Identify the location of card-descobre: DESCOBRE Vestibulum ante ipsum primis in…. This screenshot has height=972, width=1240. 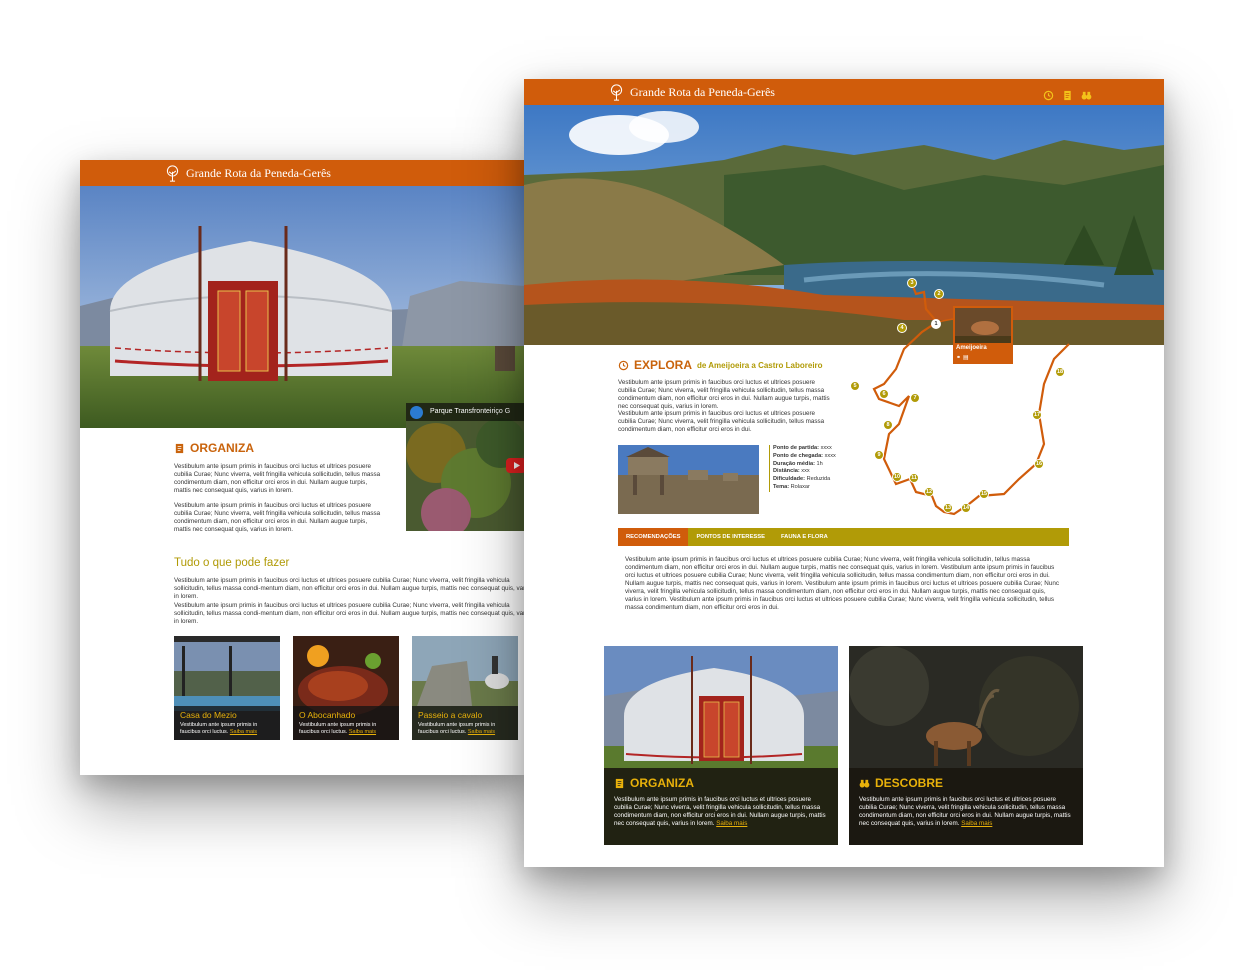
(966, 745).